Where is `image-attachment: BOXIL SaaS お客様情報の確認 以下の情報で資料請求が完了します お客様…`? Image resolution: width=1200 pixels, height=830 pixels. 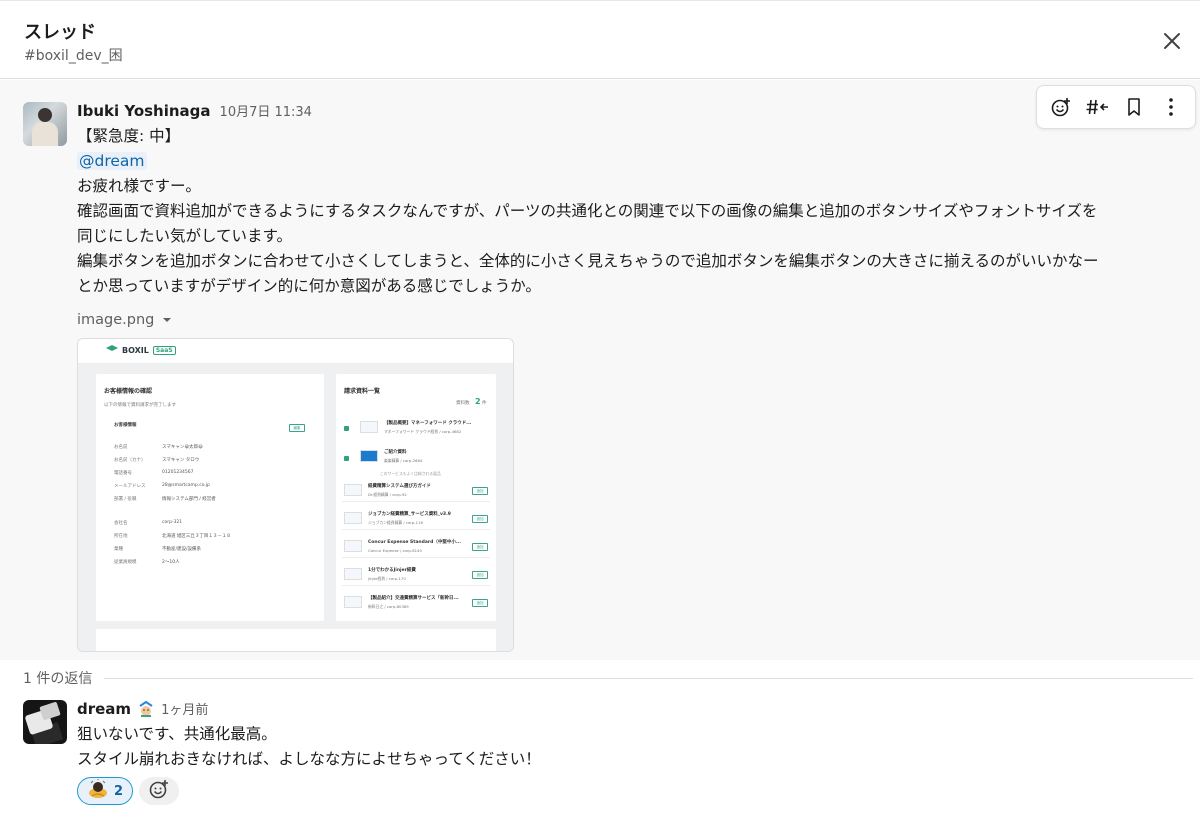 image-attachment: BOXIL SaaS お客様情報の確認 以下の情報で資料請求が完了します お客様… is located at coordinates (295, 495).